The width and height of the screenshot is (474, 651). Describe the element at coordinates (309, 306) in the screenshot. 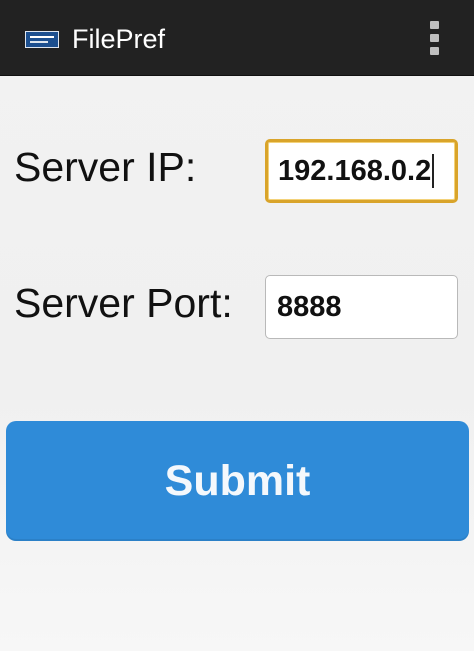

I see `server-port-value: 8888` at that location.